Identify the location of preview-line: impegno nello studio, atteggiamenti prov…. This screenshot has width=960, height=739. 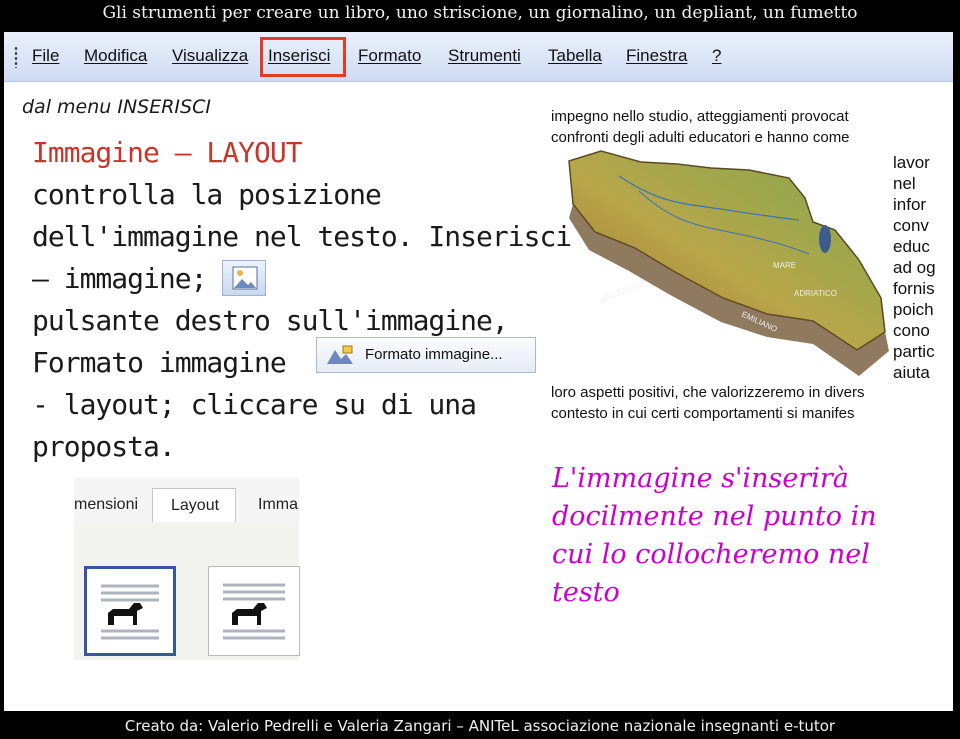
(700, 116).